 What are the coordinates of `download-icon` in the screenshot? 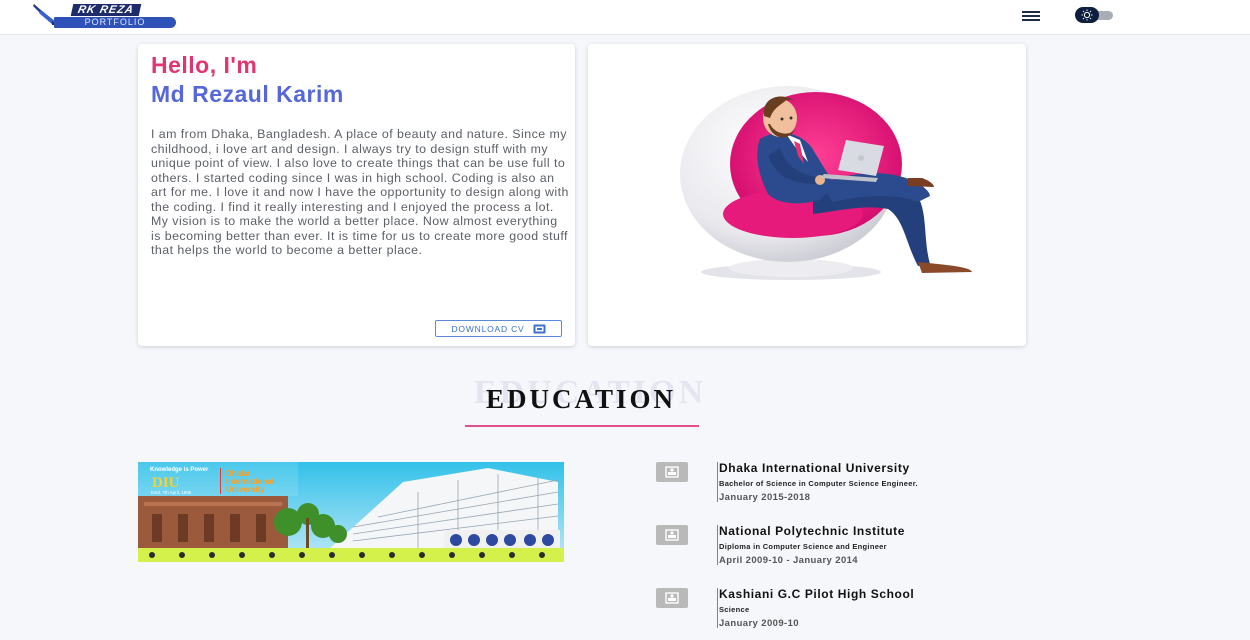 It's located at (539, 328).